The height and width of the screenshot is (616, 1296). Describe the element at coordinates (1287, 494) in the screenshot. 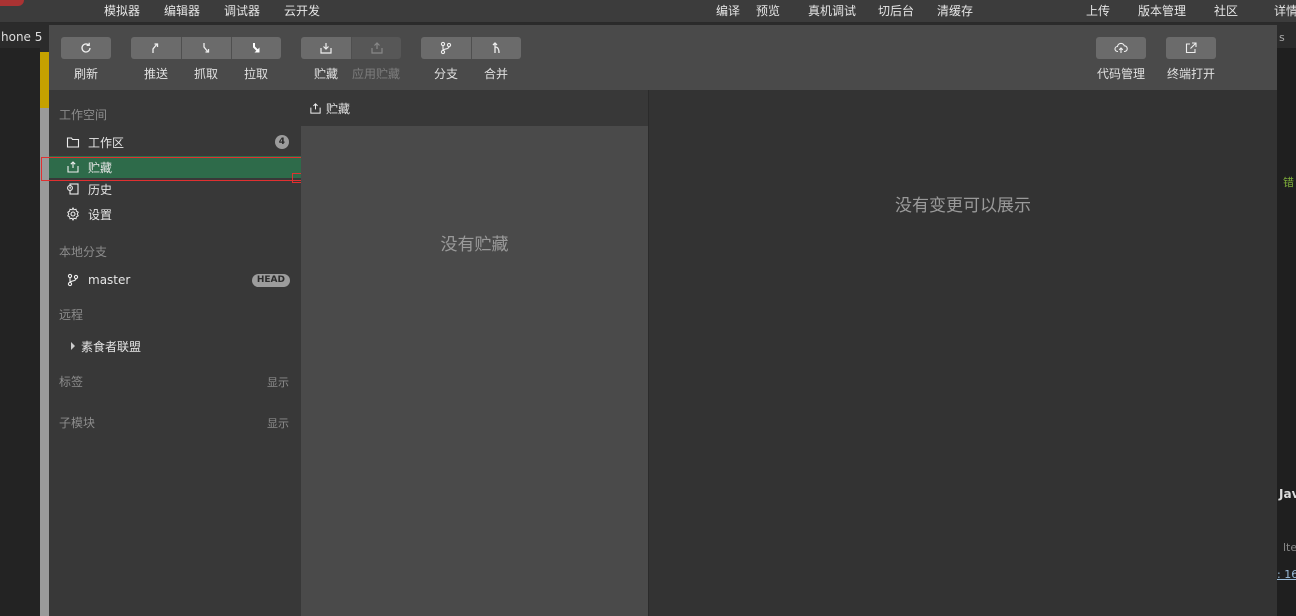

I see `edge-text: Jav` at that location.